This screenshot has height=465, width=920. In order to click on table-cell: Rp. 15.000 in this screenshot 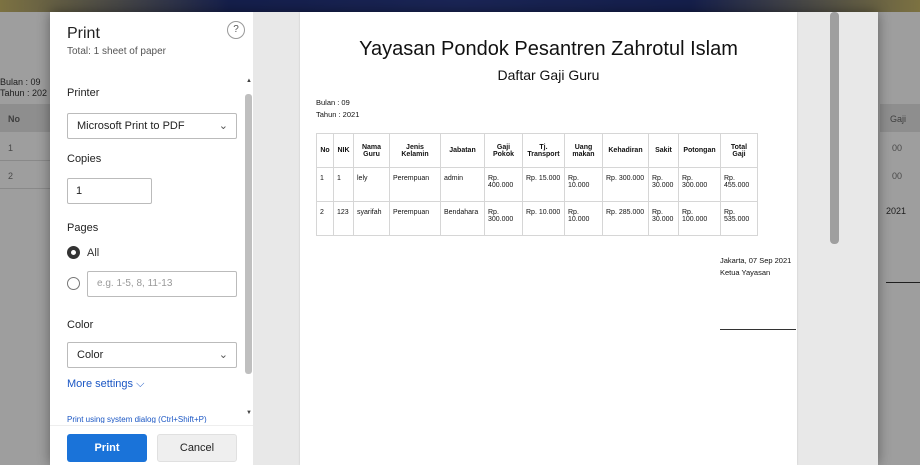, I will do `click(543, 184)`.